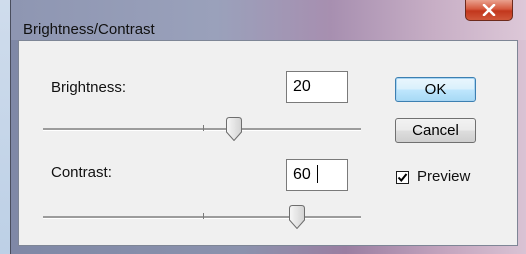 The height and width of the screenshot is (254, 526). Describe the element at coordinates (297, 217) in the screenshot. I see `contrast-slider-thumb` at that location.